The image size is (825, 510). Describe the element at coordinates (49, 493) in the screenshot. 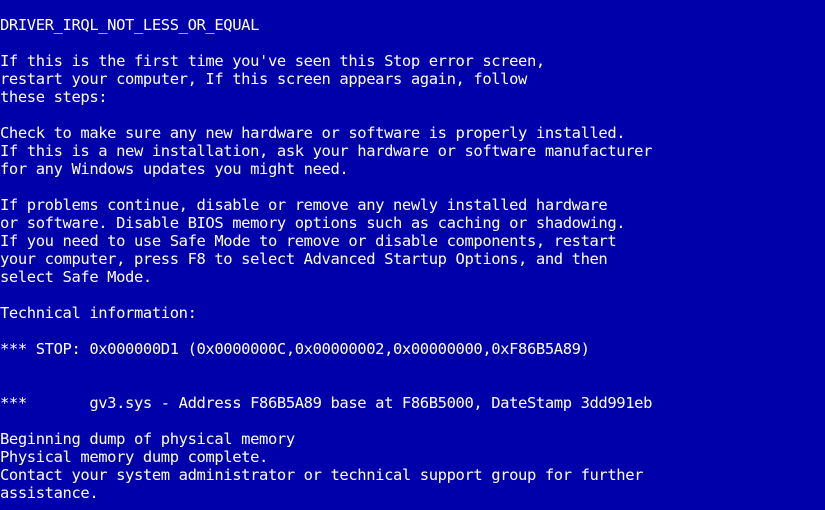

I see `dump-line-4: assistance.` at that location.